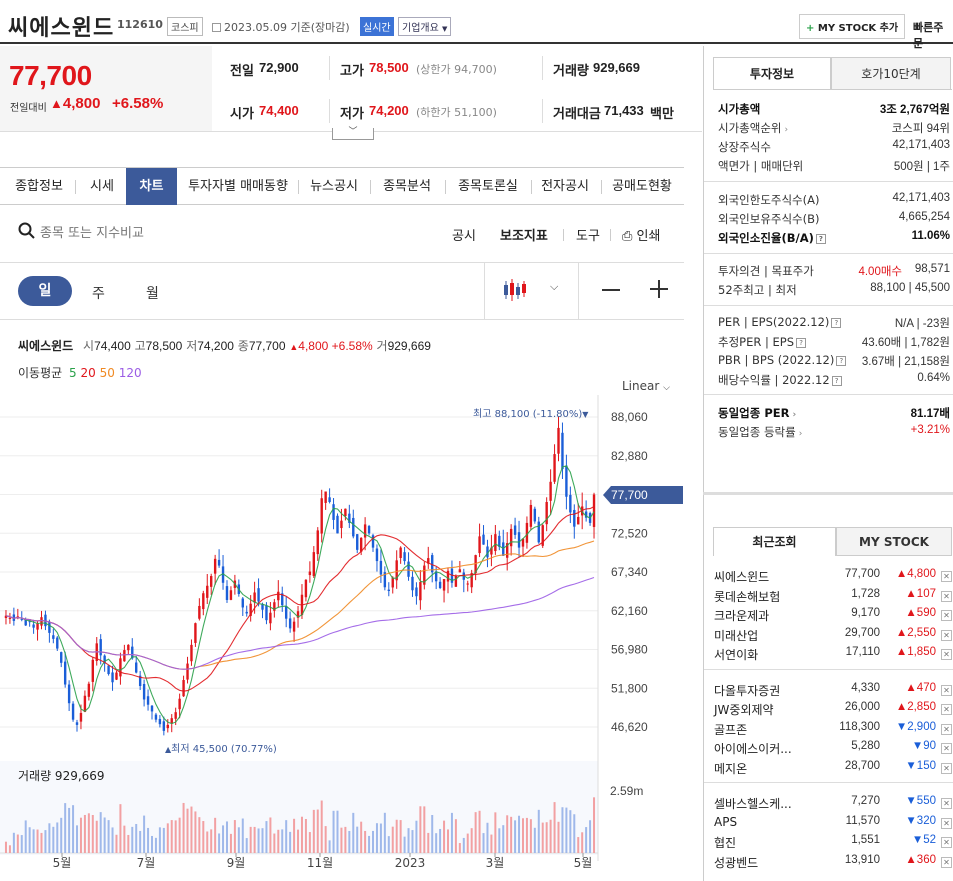  What do you see at coordinates (747, 690) in the screenshot?
I see `recent-item-name: 다올투자증권` at bounding box center [747, 690].